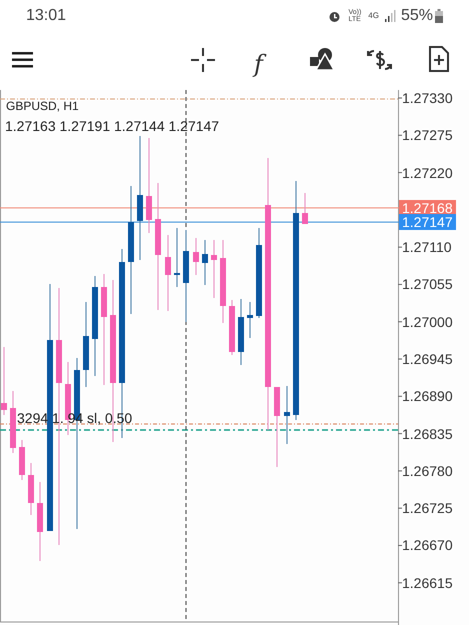 This screenshot has width=469, height=625. What do you see at coordinates (112, 126) in the screenshot?
I see `ohlc-values: 1.27163 1.27191 1.27144 1.27147` at bounding box center [112, 126].